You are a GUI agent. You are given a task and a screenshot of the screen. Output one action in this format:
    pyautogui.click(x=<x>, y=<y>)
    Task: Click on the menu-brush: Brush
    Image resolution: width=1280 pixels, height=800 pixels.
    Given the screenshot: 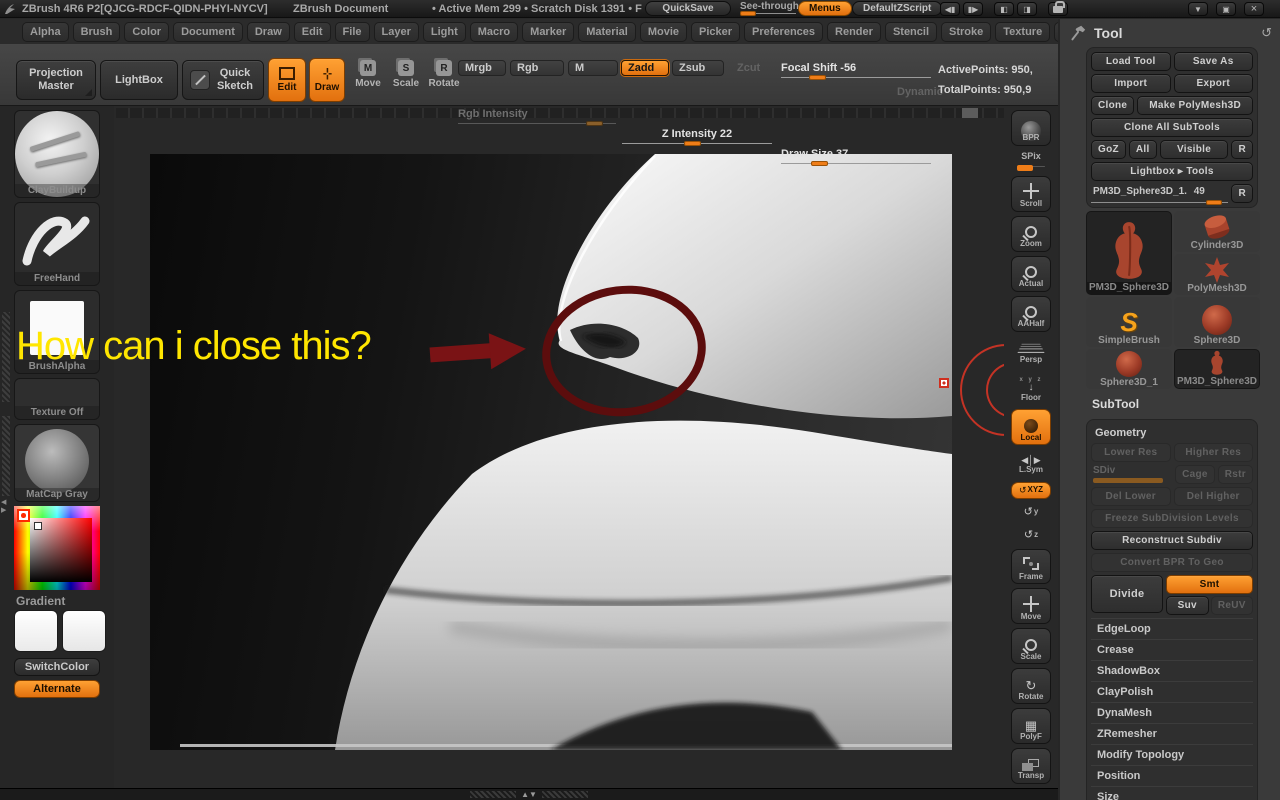 What is the action you would take?
    pyautogui.click(x=96, y=31)
    